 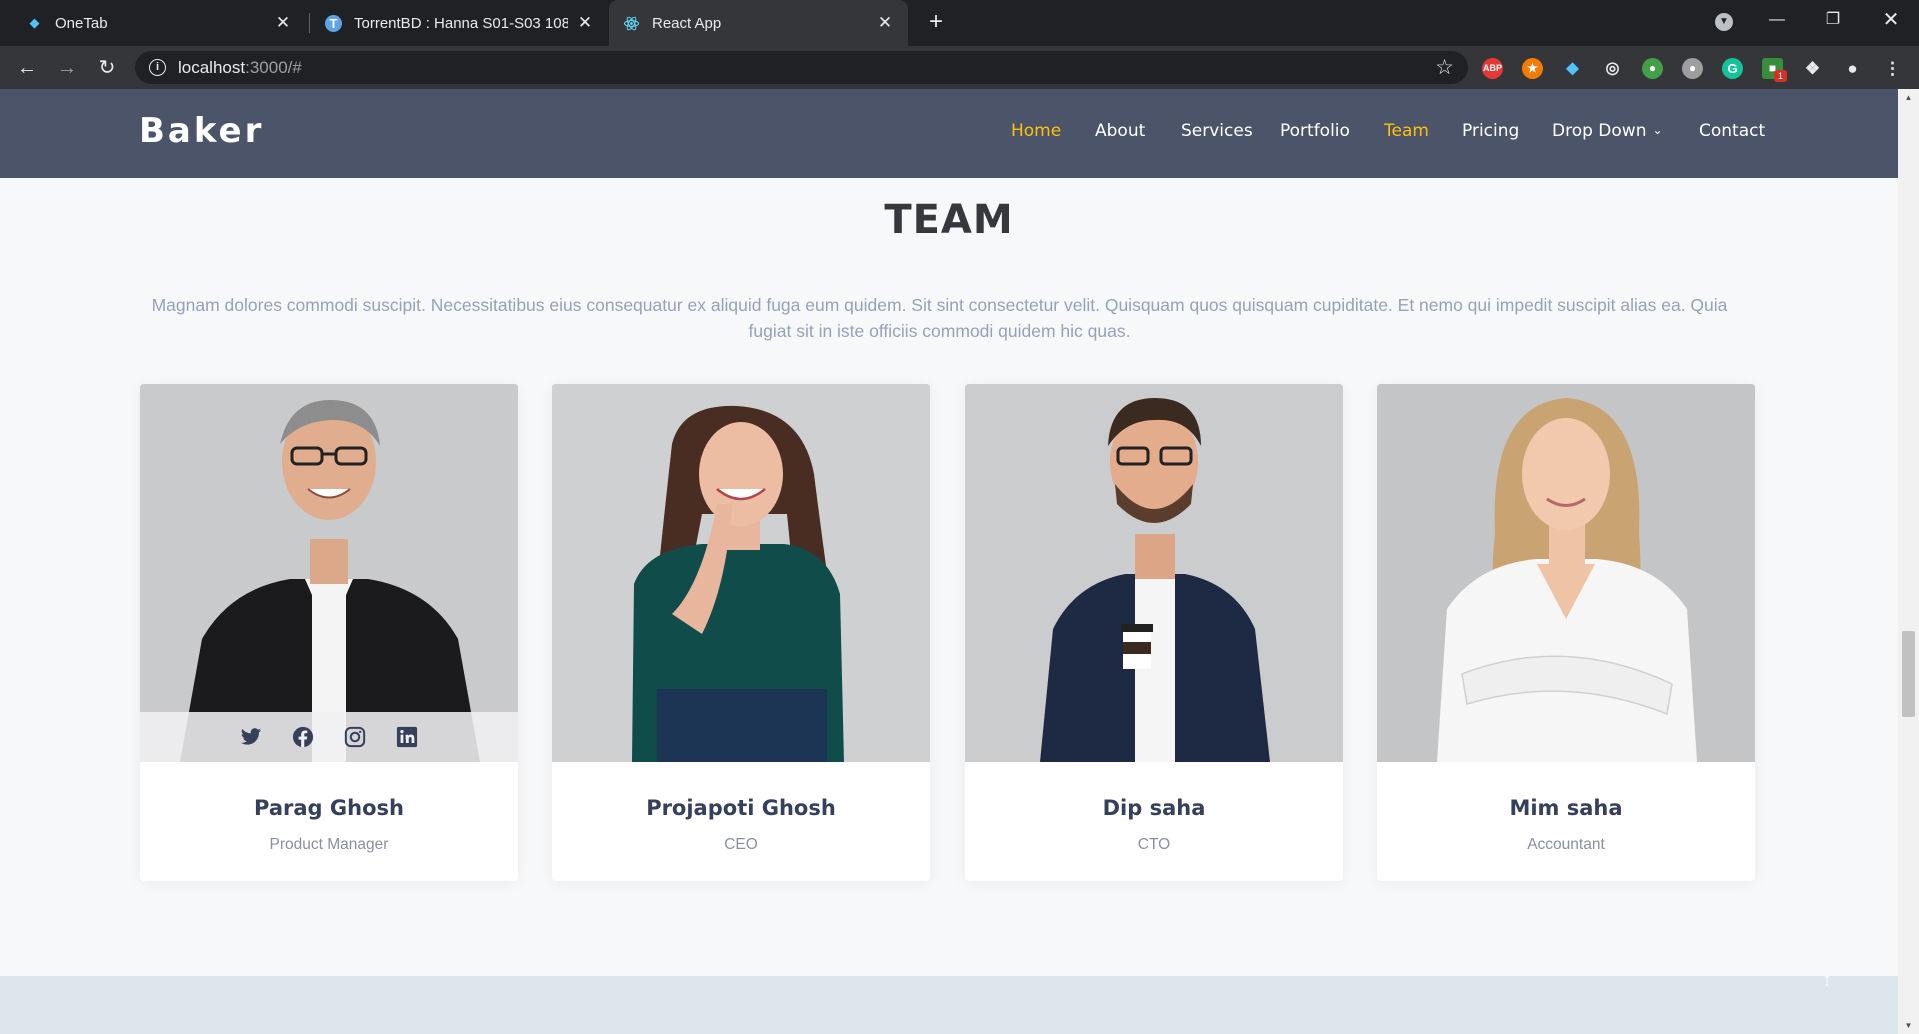 I want to click on nav-drop-down: Drop Down ⌄, so click(x=1607, y=131).